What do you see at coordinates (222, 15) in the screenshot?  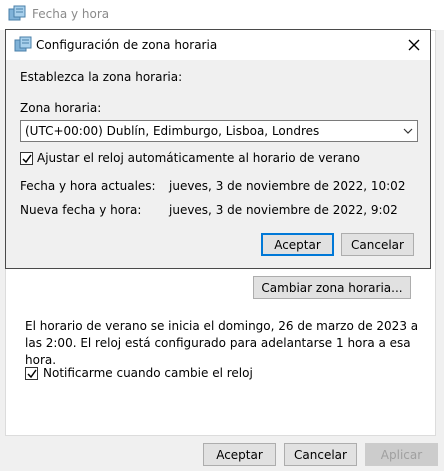 I see `outer-title-bar: Fecha y hora` at bounding box center [222, 15].